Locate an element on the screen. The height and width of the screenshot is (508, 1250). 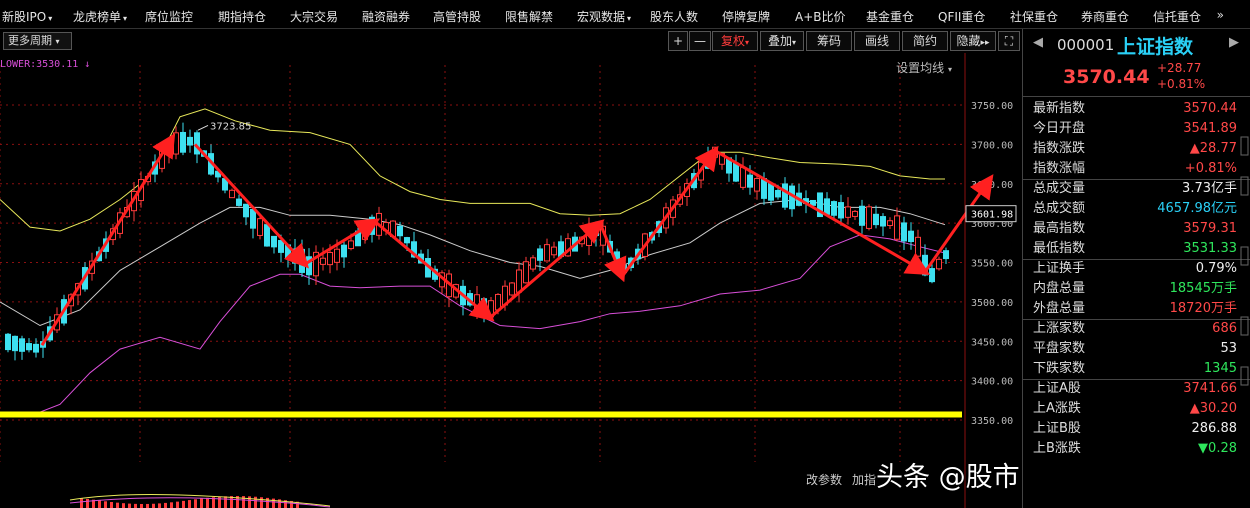
quote-row-label: 外盘总量 is located at coordinates (1059, 308).